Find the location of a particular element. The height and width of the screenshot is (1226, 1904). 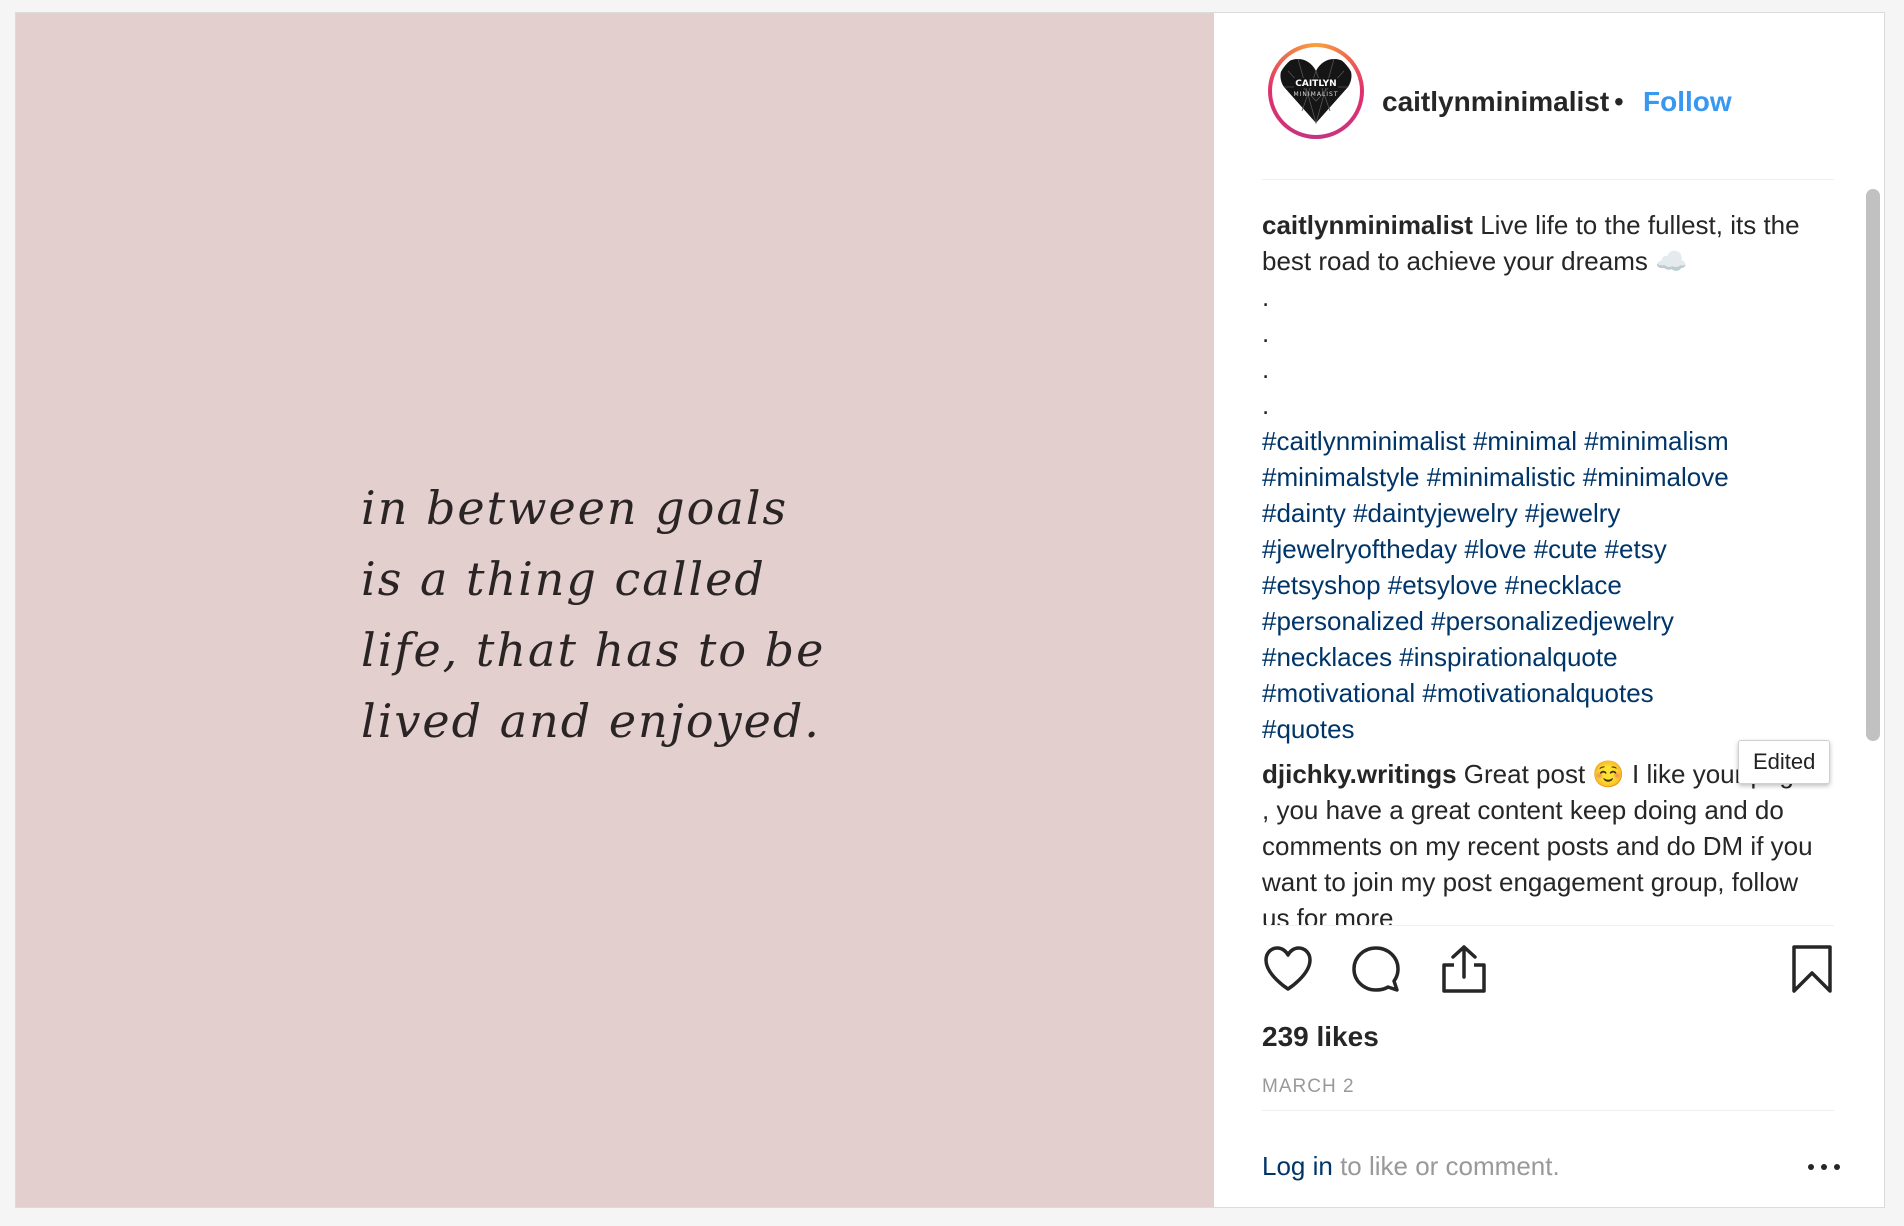

avatar-text: CAITLYN is located at coordinates (1315, 84).